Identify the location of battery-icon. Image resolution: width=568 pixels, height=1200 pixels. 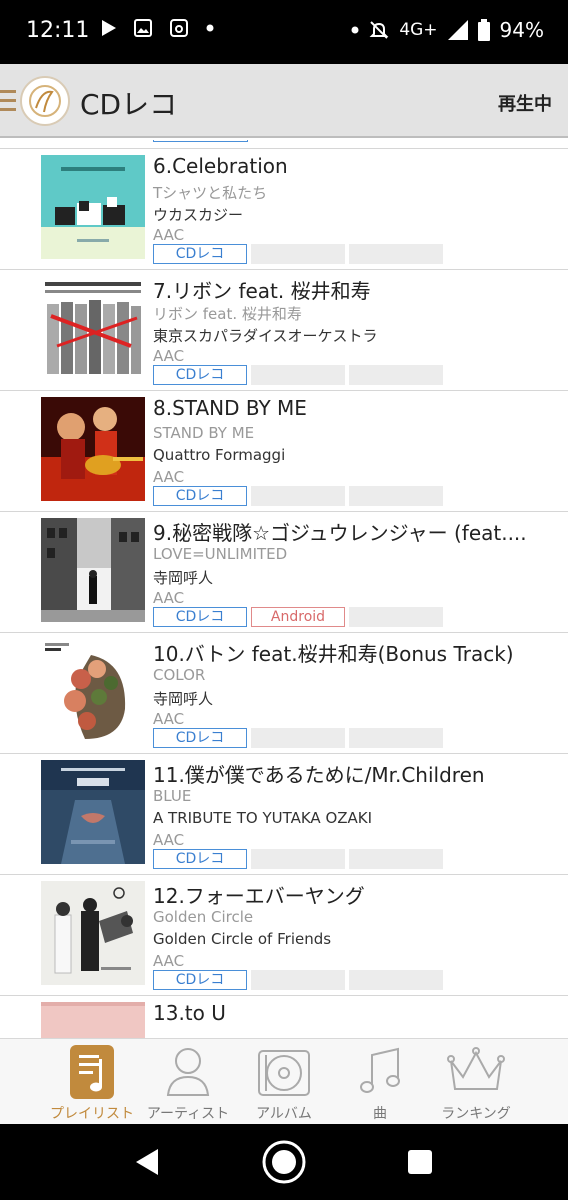
(483, 30).